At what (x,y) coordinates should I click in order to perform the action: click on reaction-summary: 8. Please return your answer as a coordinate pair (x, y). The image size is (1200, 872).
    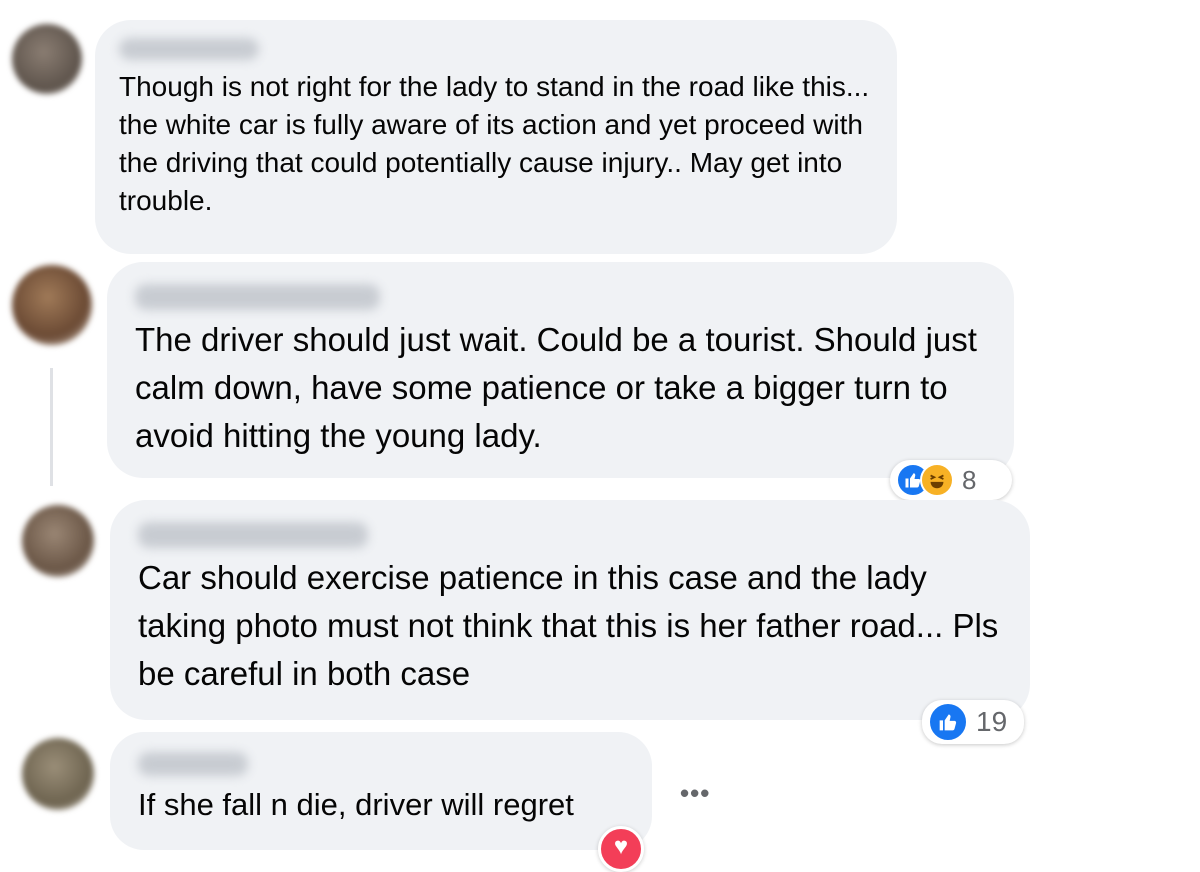
    Looking at the image, I should click on (951, 480).